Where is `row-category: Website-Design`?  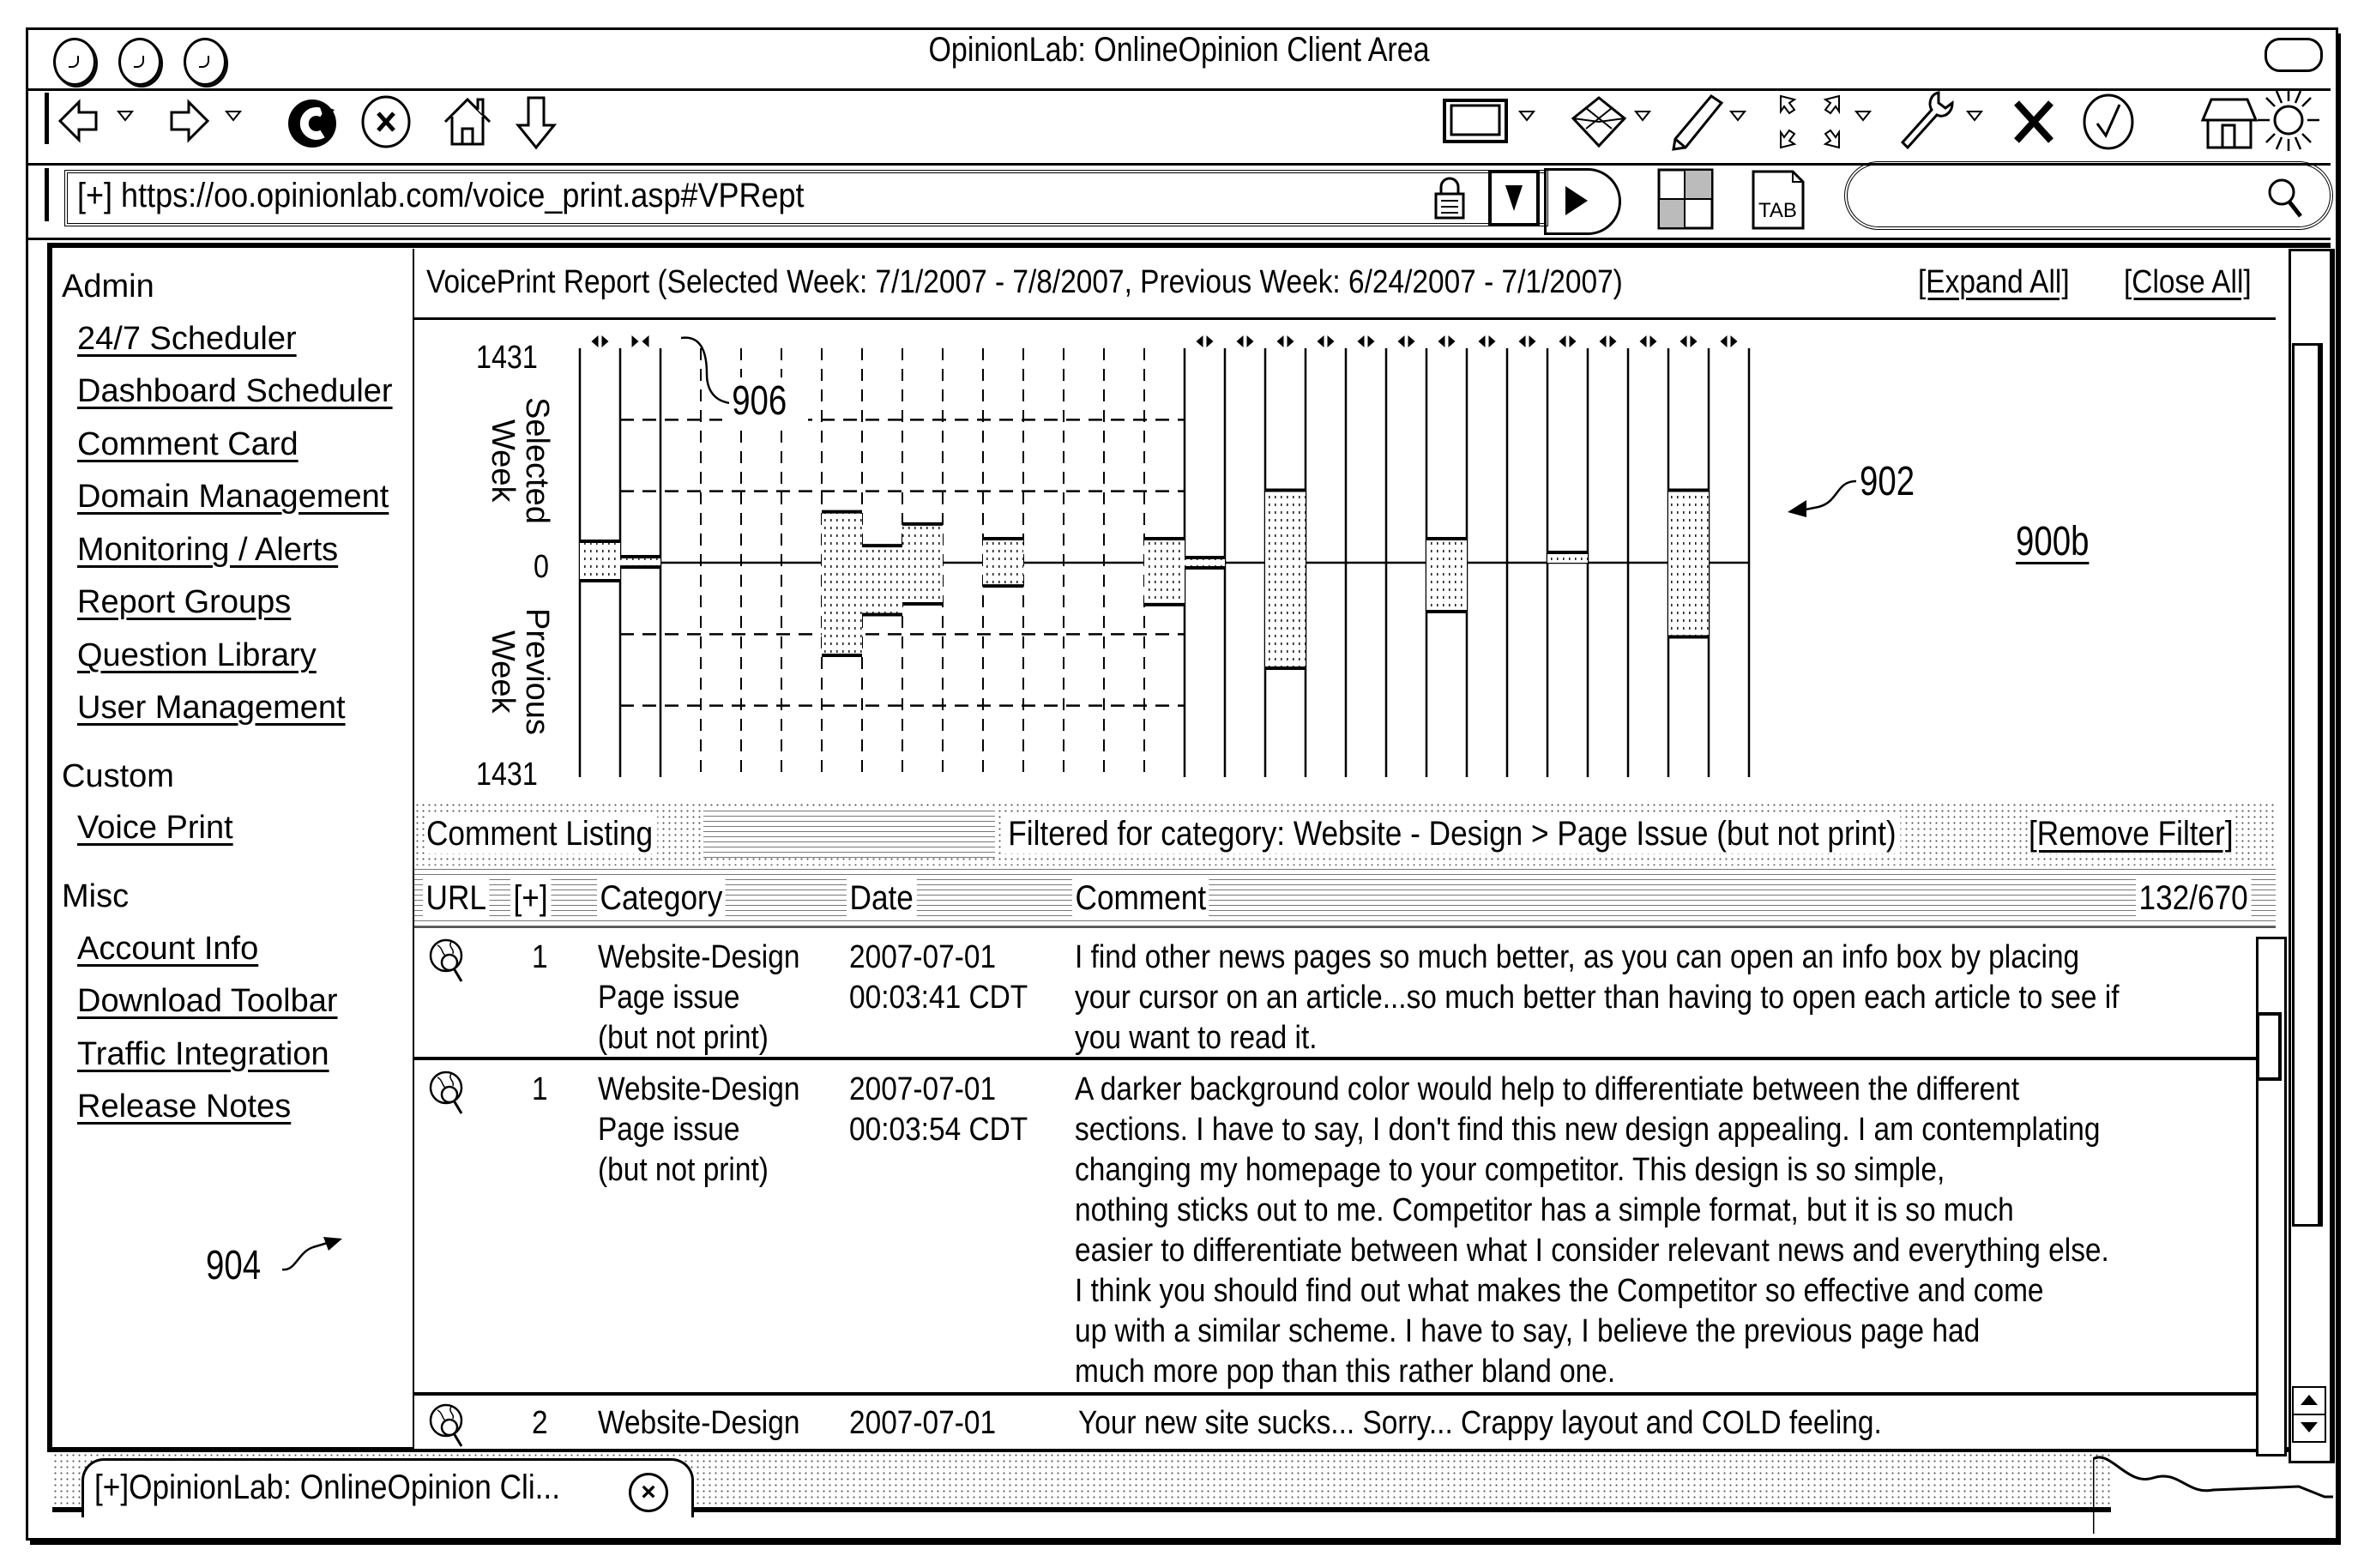
row-category: Website-Design is located at coordinates (699, 1423).